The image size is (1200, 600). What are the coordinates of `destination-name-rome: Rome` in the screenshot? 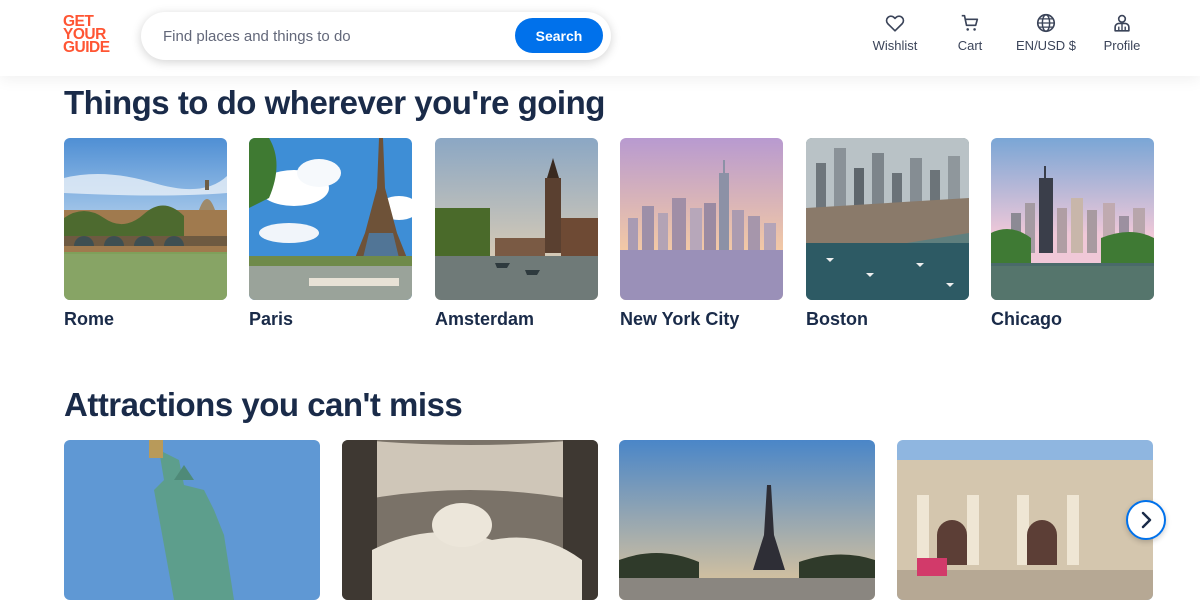 It's located at (89, 319).